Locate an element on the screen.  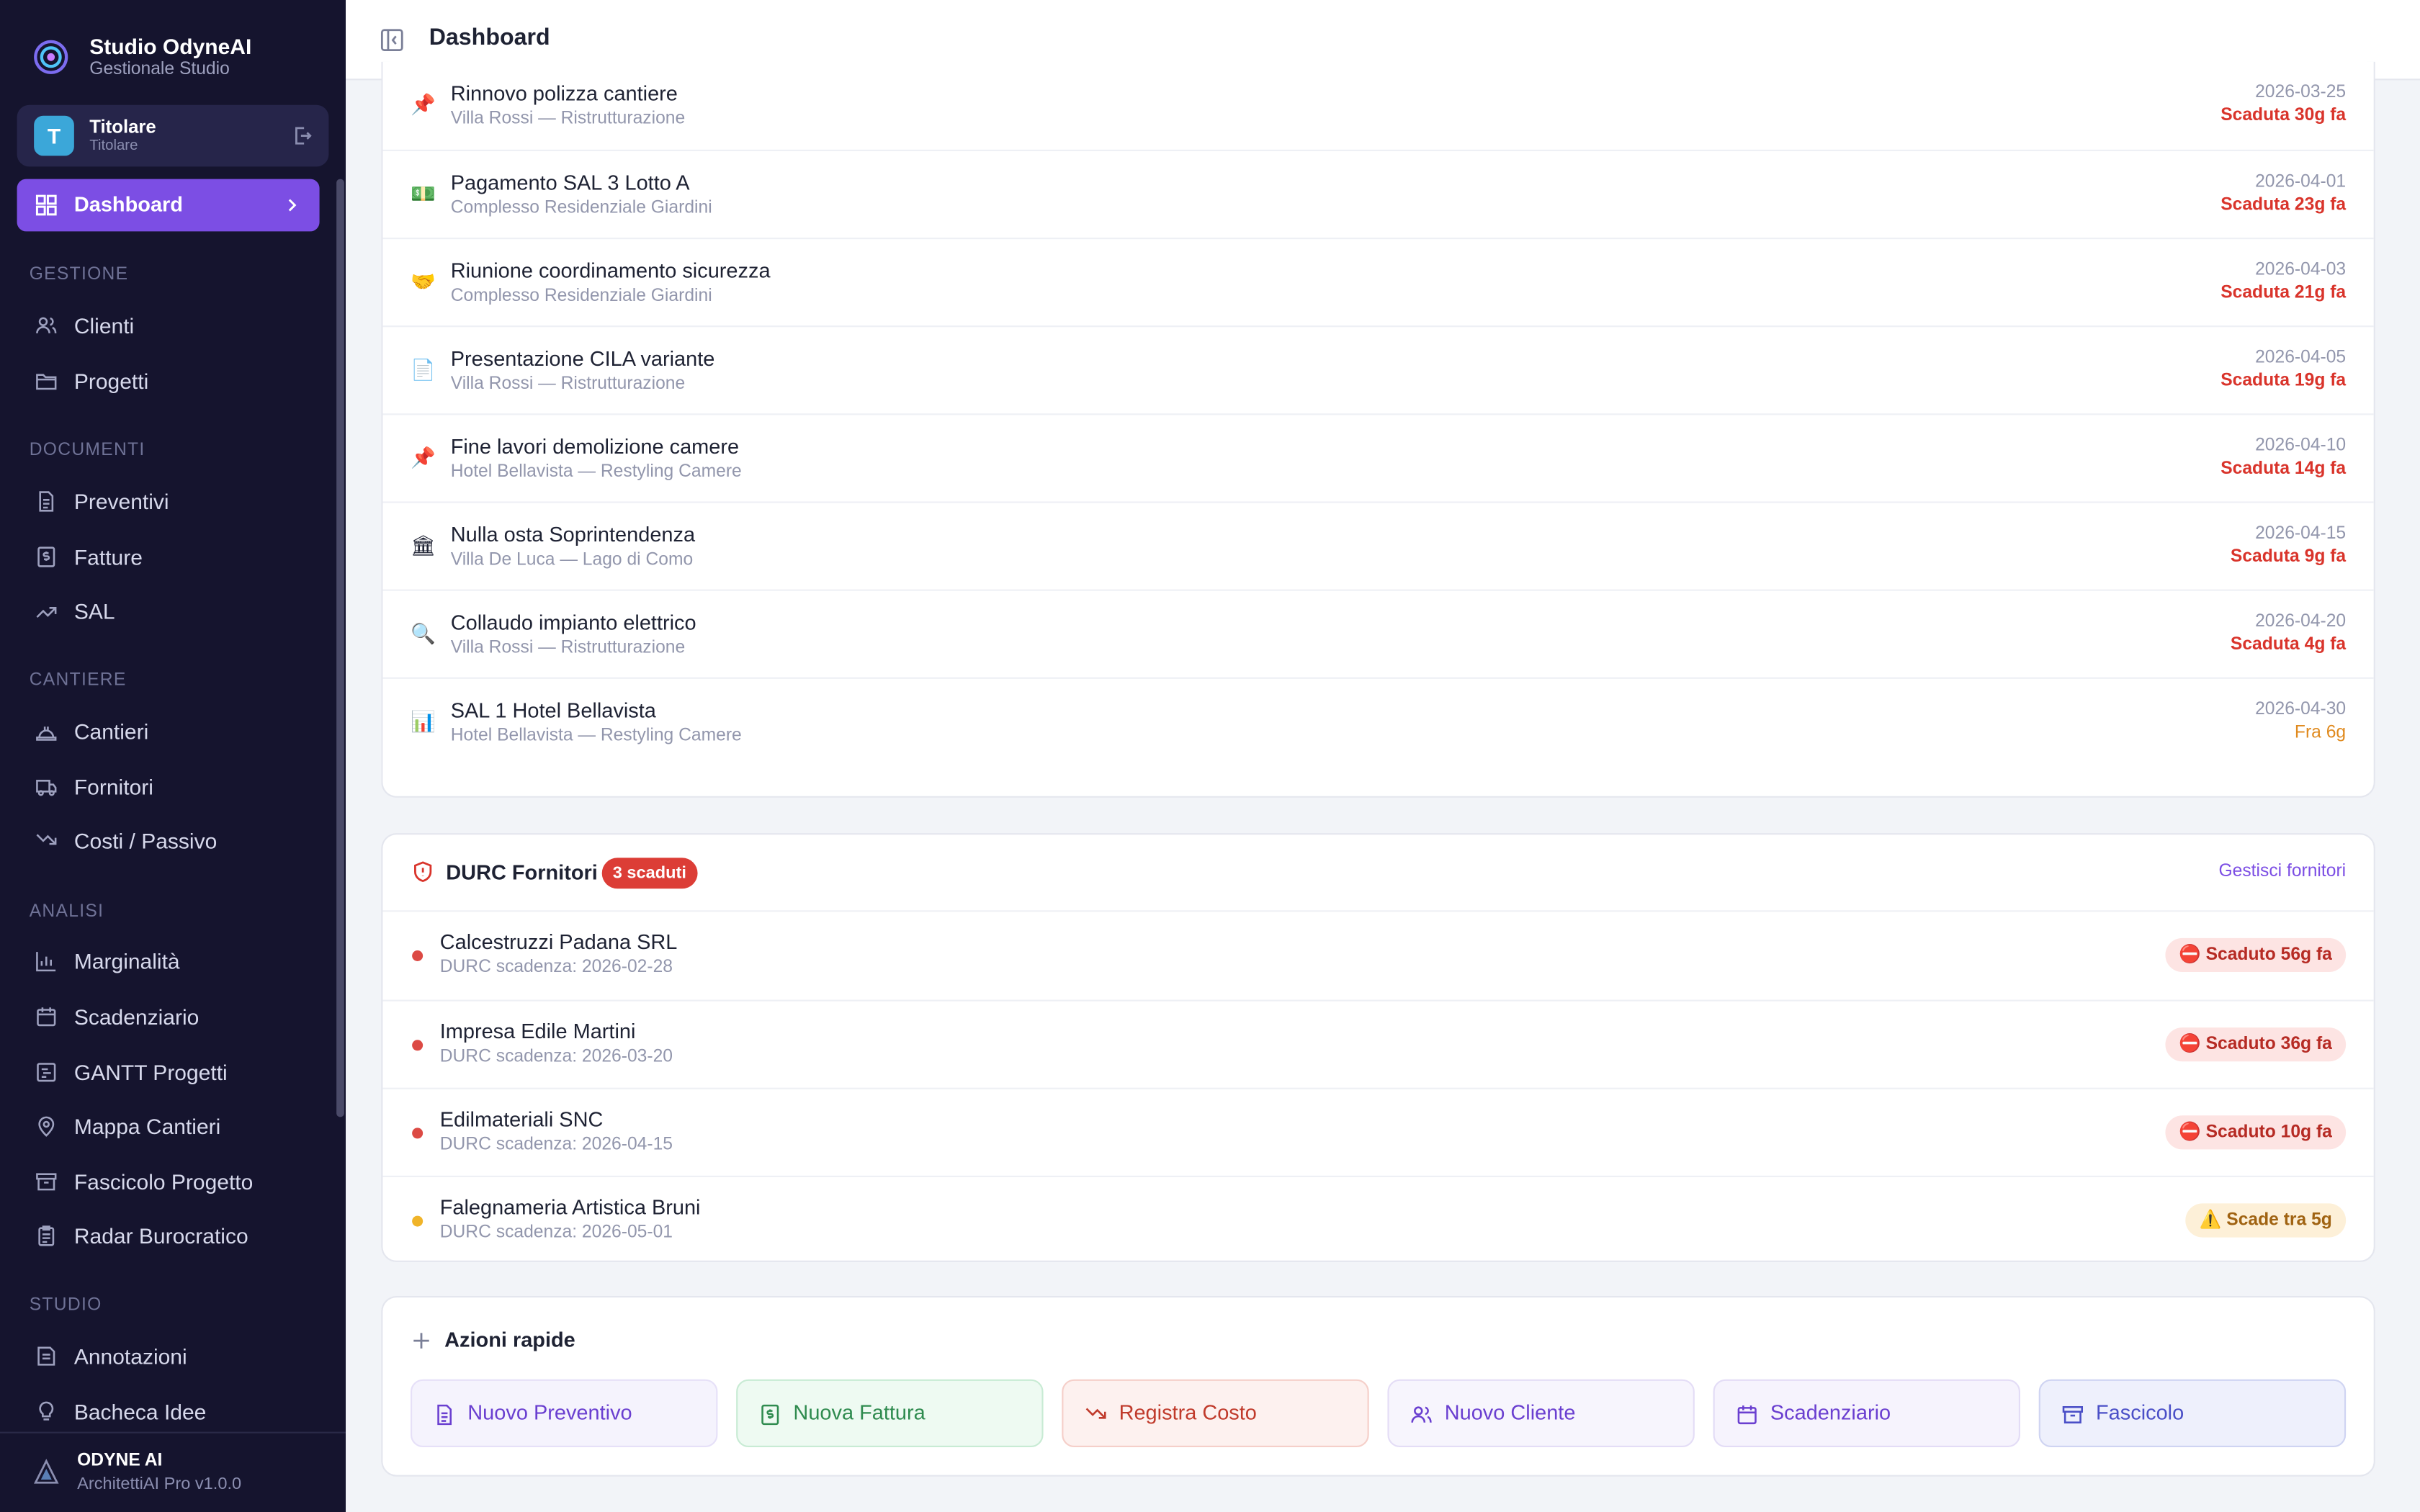
page-title: Dashboard is located at coordinates (489, 37).